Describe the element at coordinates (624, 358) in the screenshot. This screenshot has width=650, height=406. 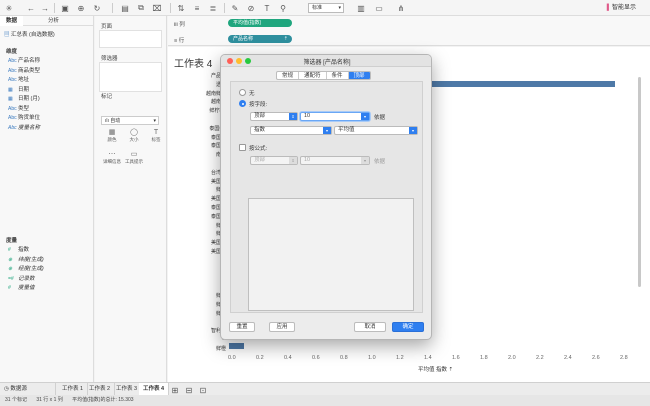
I see `x-tick-label: 2.8` at that location.